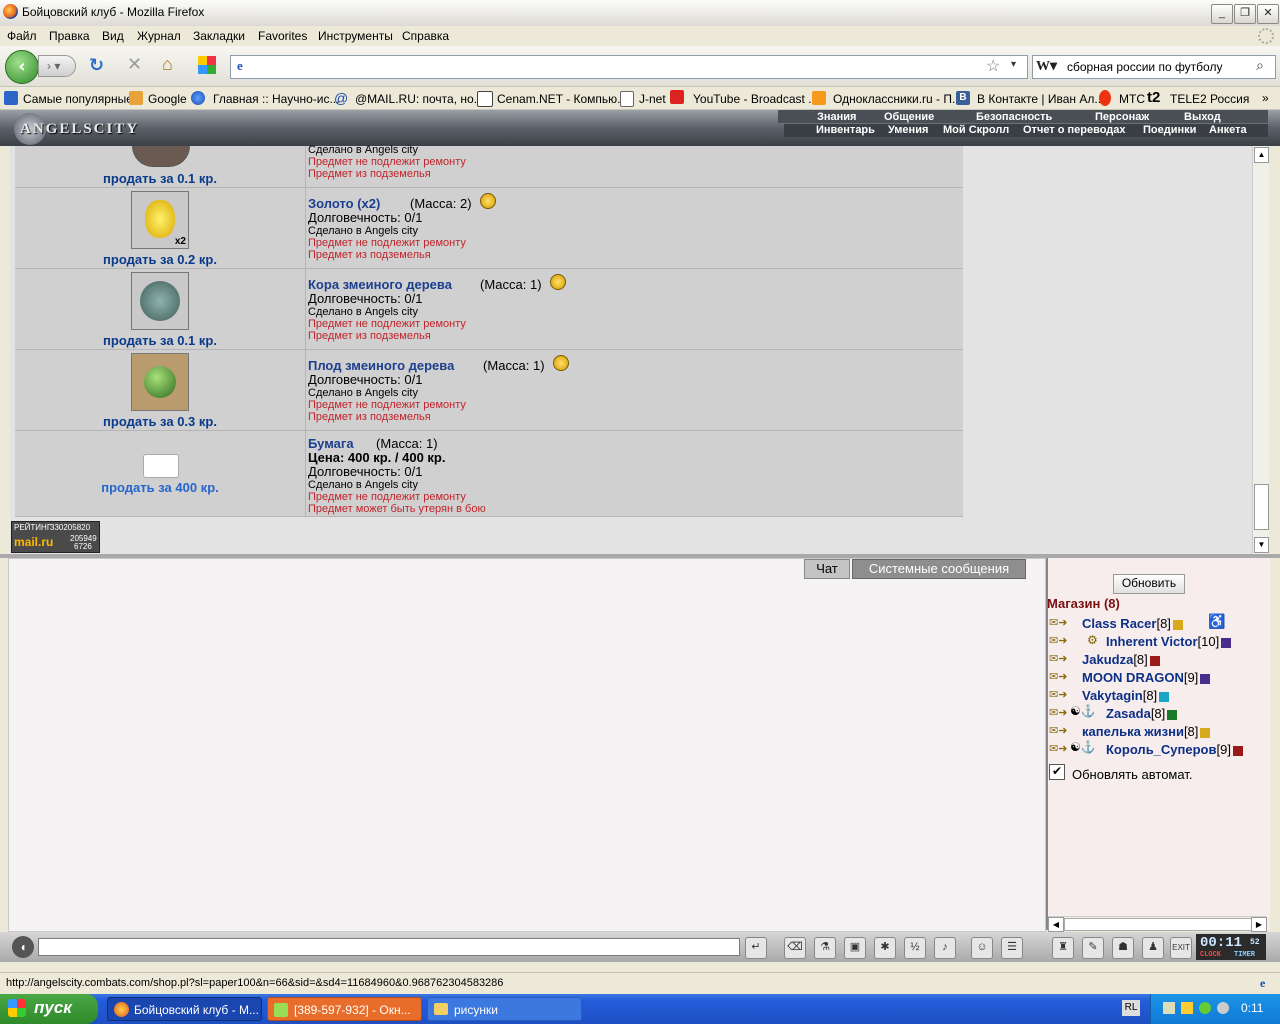 The height and width of the screenshot is (1024, 1280). Describe the element at coordinates (1146, 731) in the screenshot. I see `user-entry: капелька жизни[8]` at that location.